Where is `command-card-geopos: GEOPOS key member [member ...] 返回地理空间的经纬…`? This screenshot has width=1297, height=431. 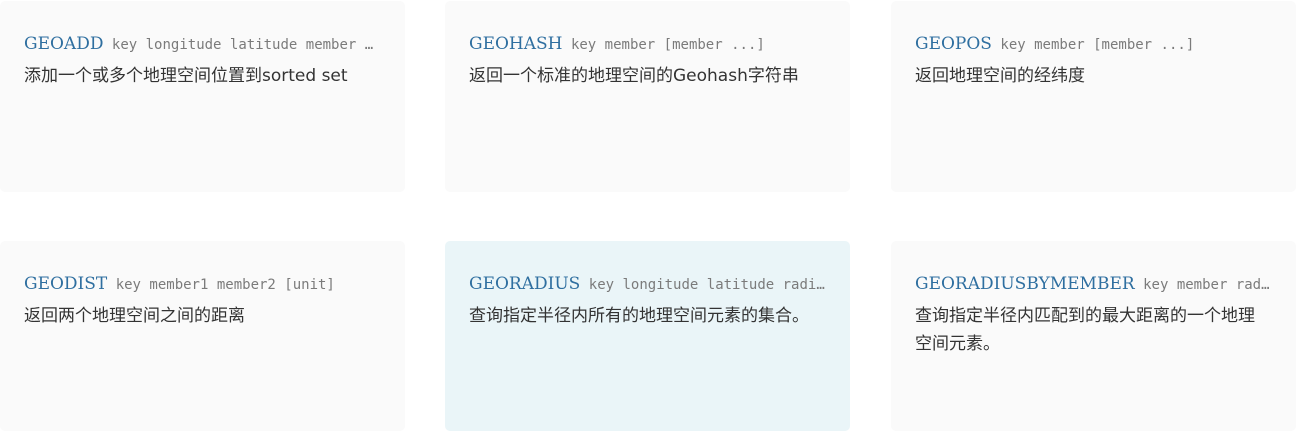
command-card-geopos: GEOPOS key member [member ...] 返回地理空间的经纬… is located at coordinates (1093, 96).